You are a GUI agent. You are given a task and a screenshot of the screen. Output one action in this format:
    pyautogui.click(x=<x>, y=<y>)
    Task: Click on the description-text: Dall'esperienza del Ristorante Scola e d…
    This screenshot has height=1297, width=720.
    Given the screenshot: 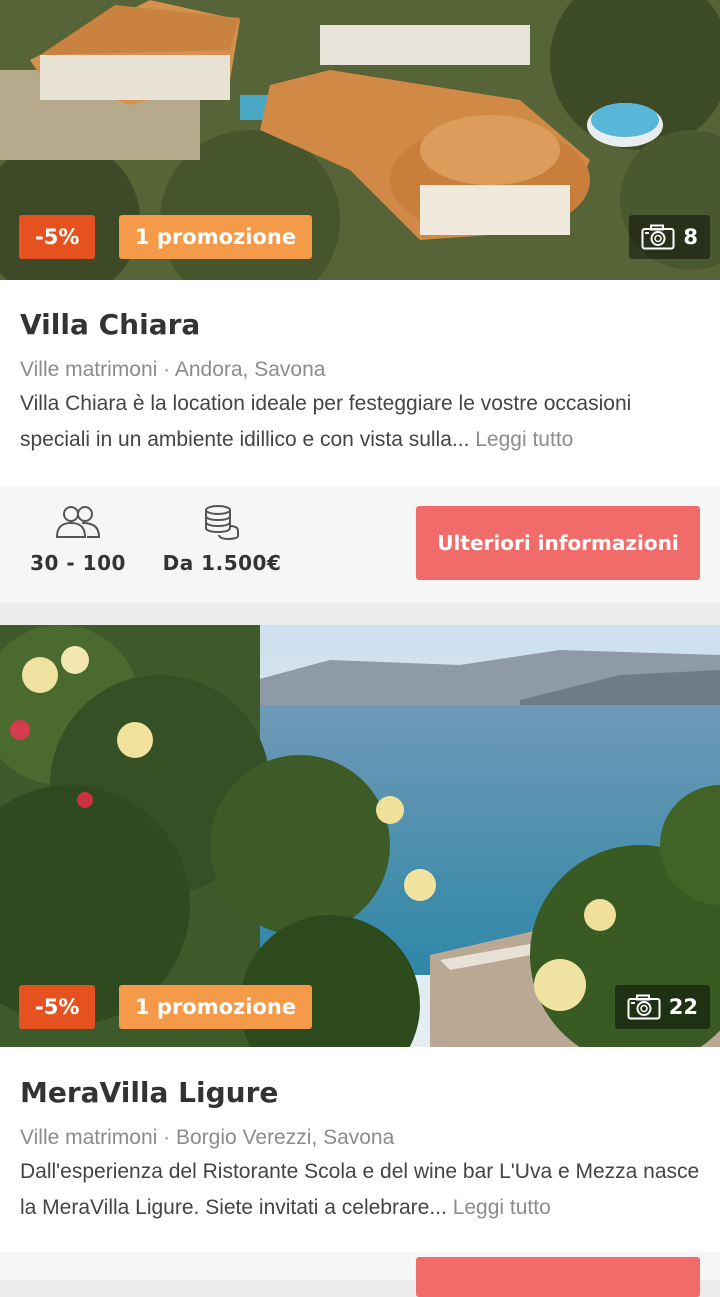 What is the action you would take?
    pyautogui.click(x=360, y=1189)
    